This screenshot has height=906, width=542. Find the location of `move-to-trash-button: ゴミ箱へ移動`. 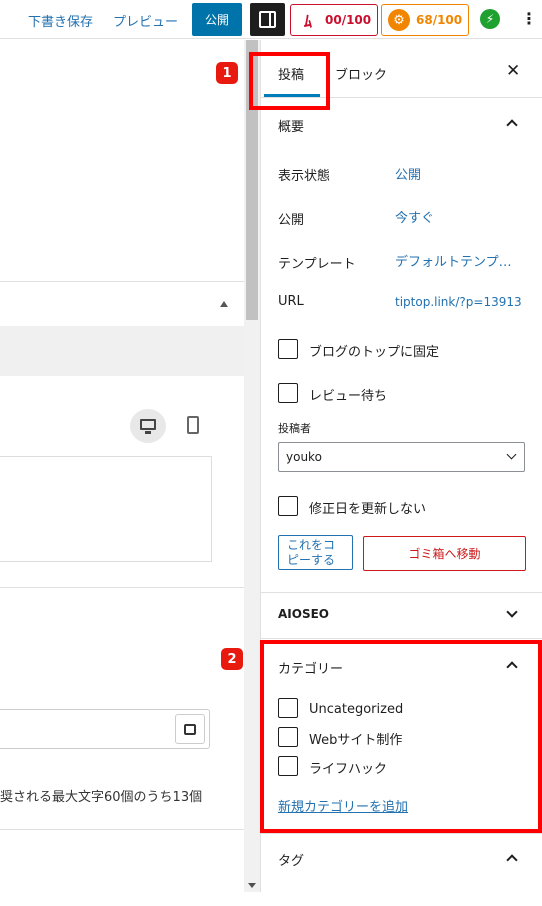

move-to-trash-button: ゴミ箱へ移動 is located at coordinates (444, 553).